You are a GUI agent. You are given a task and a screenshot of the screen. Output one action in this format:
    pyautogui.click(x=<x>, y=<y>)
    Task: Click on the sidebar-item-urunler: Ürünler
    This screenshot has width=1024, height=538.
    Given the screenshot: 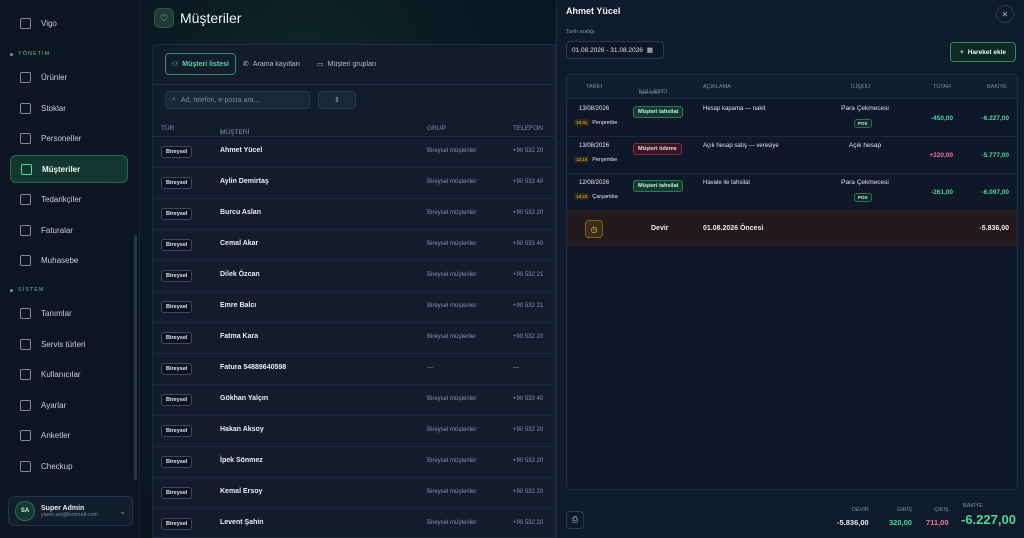 What is the action you would take?
    pyautogui.click(x=69, y=77)
    